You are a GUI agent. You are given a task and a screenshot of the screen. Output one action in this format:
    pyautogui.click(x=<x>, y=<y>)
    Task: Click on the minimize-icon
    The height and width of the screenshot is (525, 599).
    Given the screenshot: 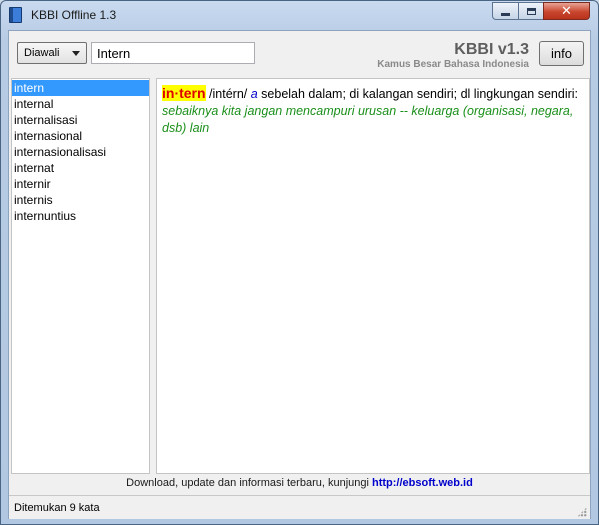 What is the action you would take?
    pyautogui.click(x=505, y=14)
    